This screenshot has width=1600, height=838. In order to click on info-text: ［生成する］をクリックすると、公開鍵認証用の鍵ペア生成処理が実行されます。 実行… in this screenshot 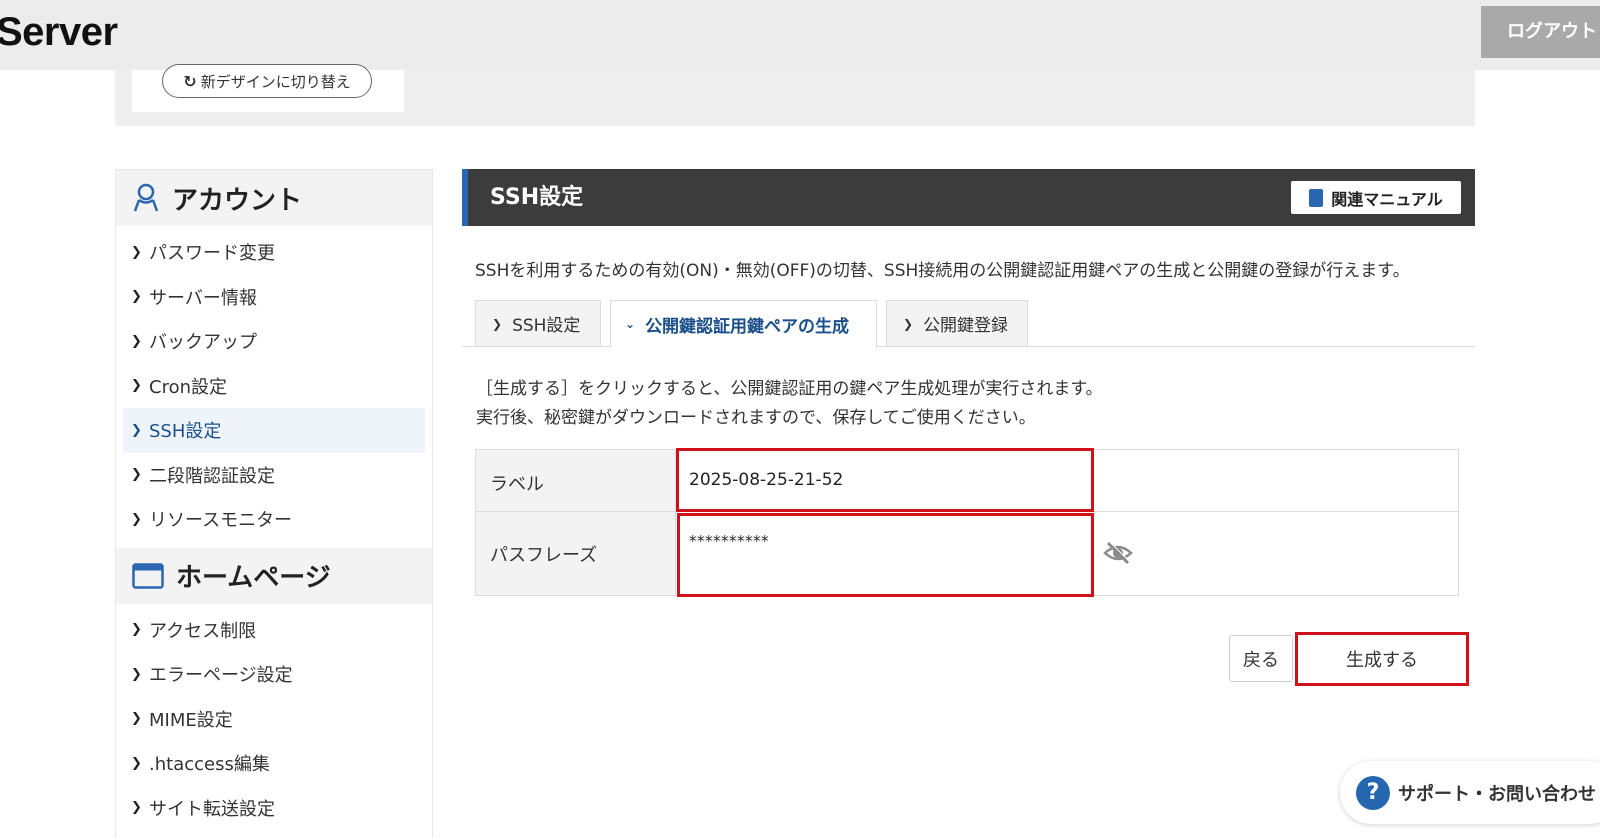, I will do `click(789, 404)`.